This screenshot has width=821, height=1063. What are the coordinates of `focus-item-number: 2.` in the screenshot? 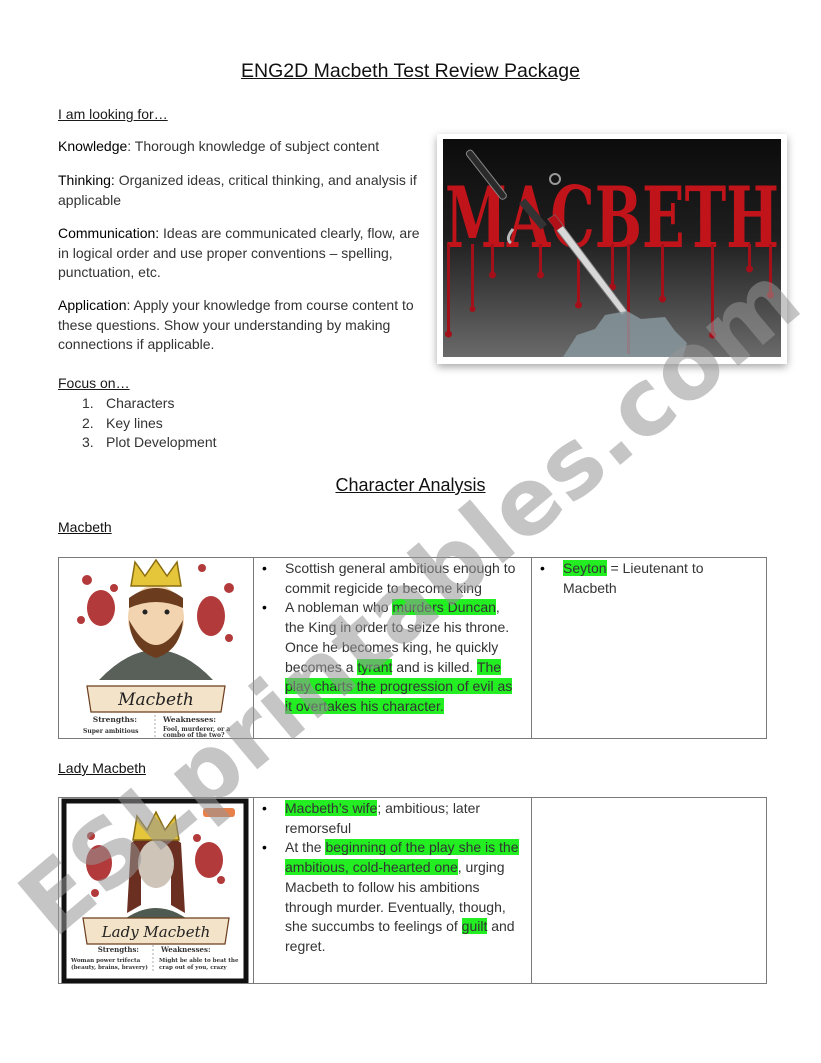 It's located at (88, 422).